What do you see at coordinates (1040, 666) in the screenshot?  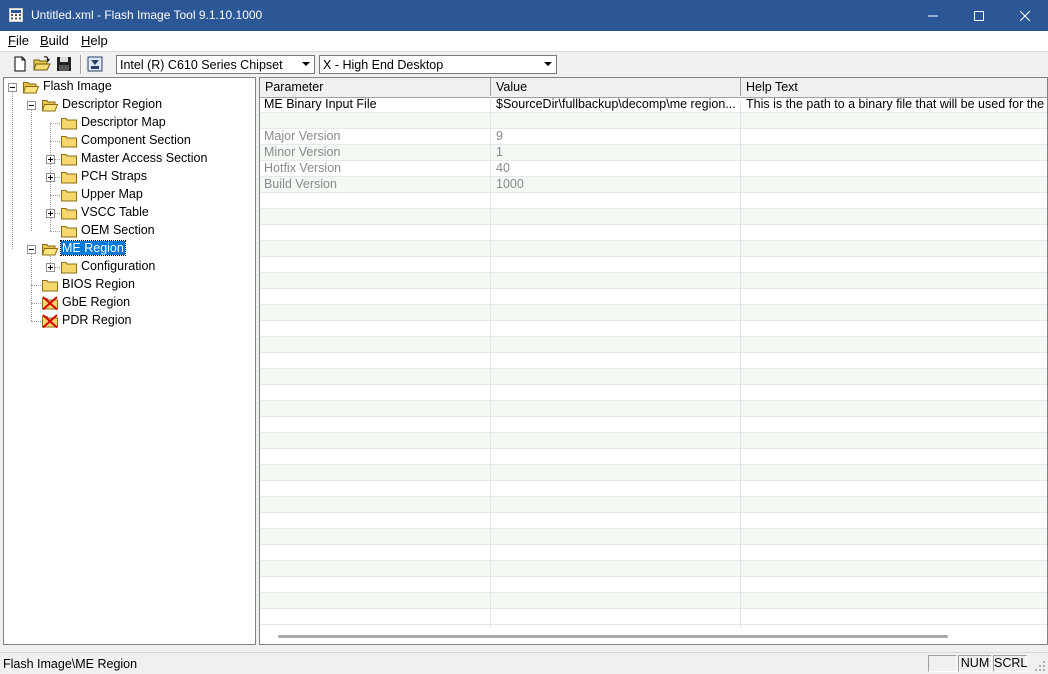 I see `resize-grip-icon` at bounding box center [1040, 666].